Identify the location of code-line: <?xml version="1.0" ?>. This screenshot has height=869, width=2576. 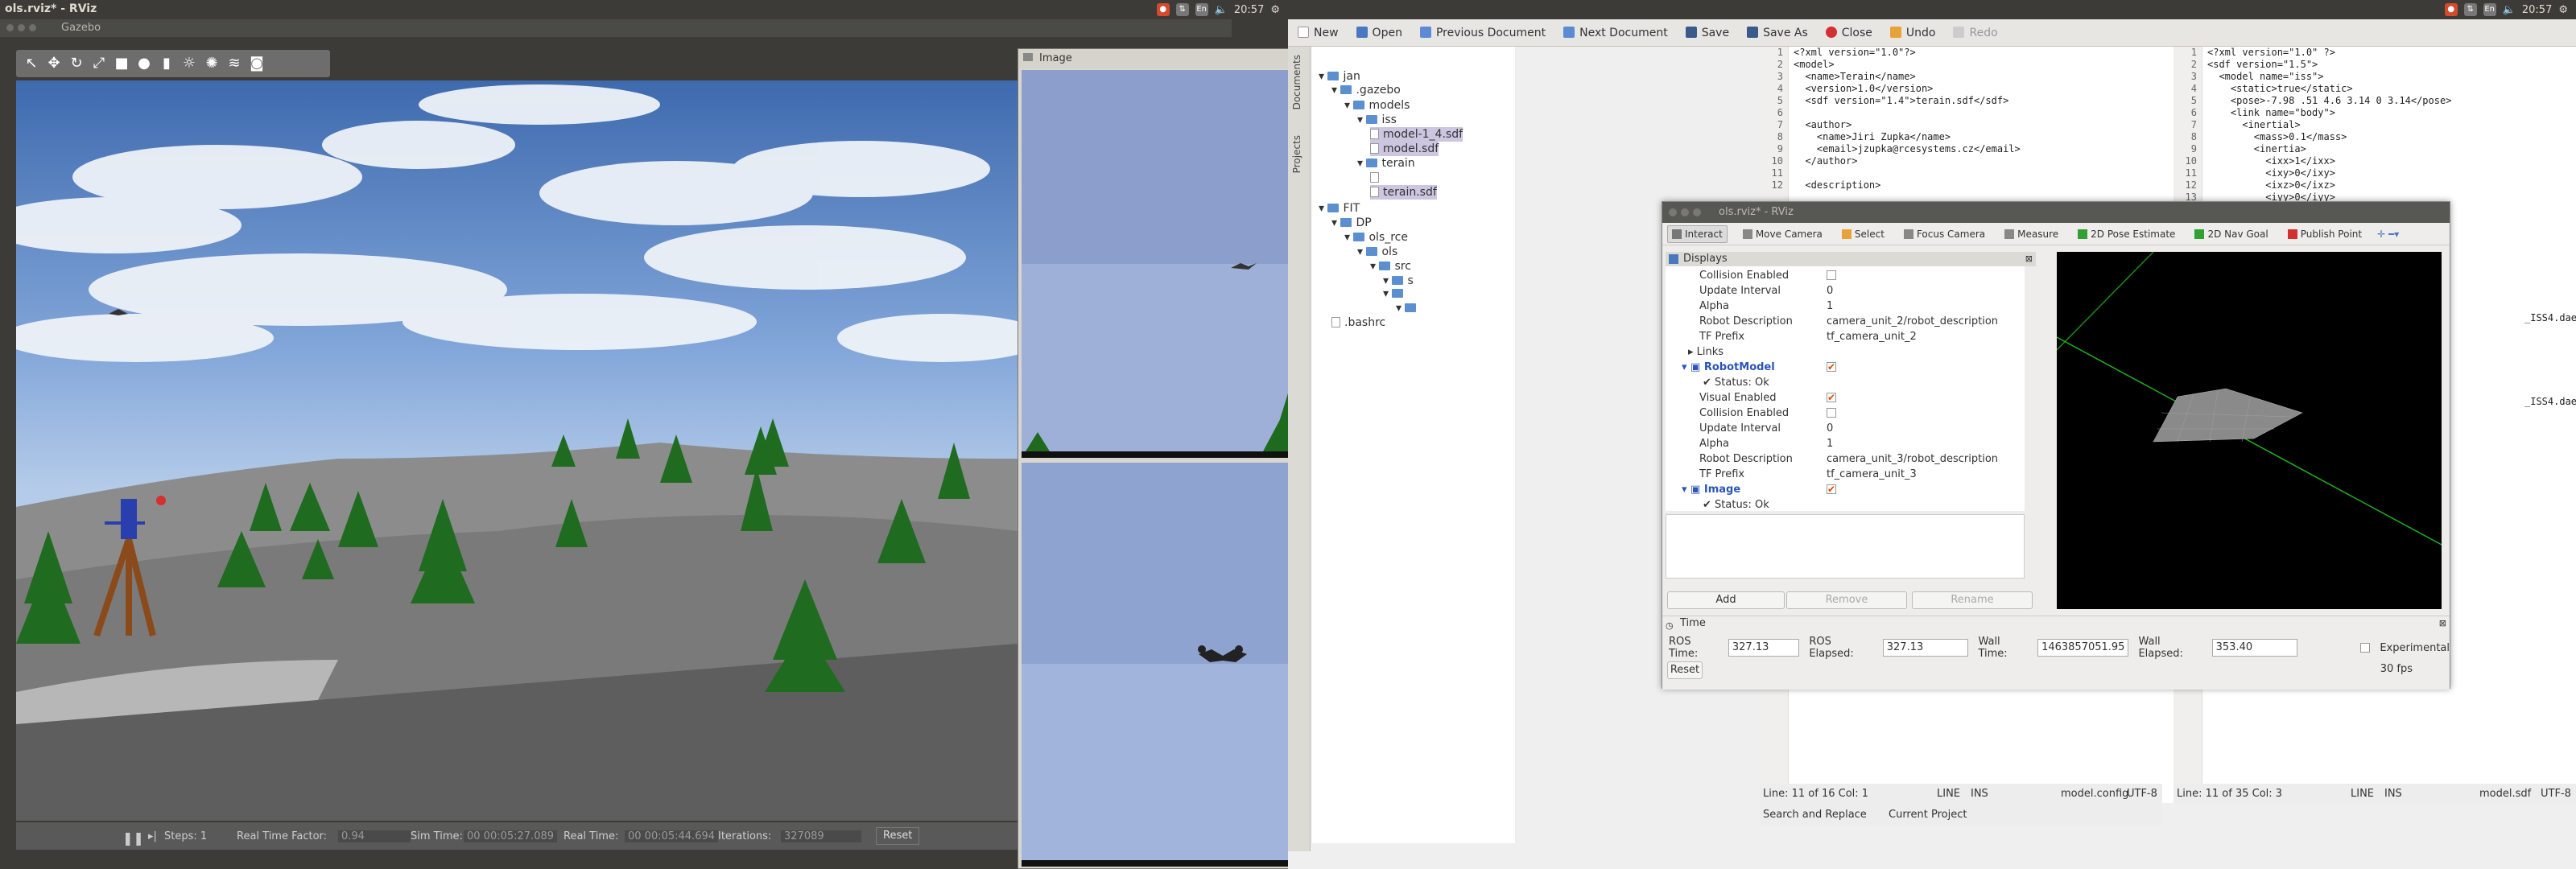
(2329, 53).